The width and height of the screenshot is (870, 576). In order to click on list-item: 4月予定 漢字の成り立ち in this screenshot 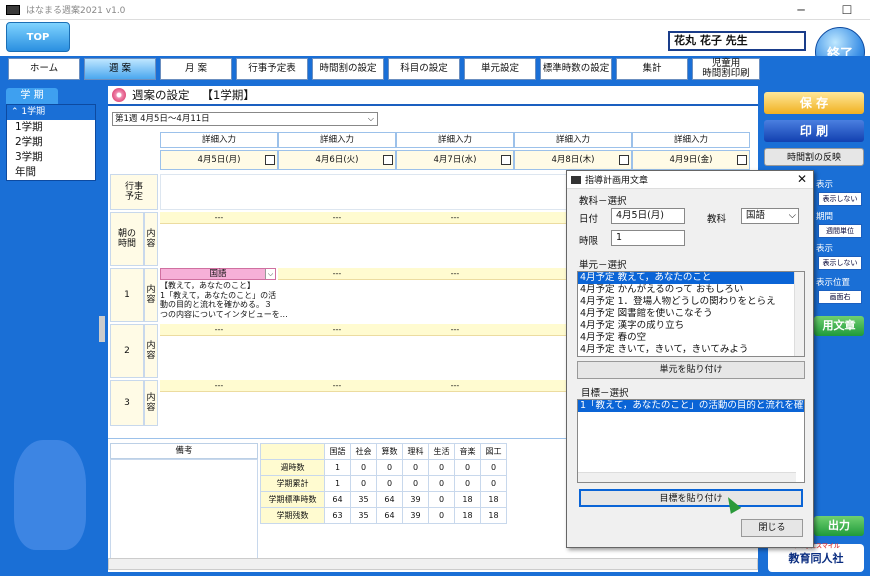, I will do `click(691, 326)`.